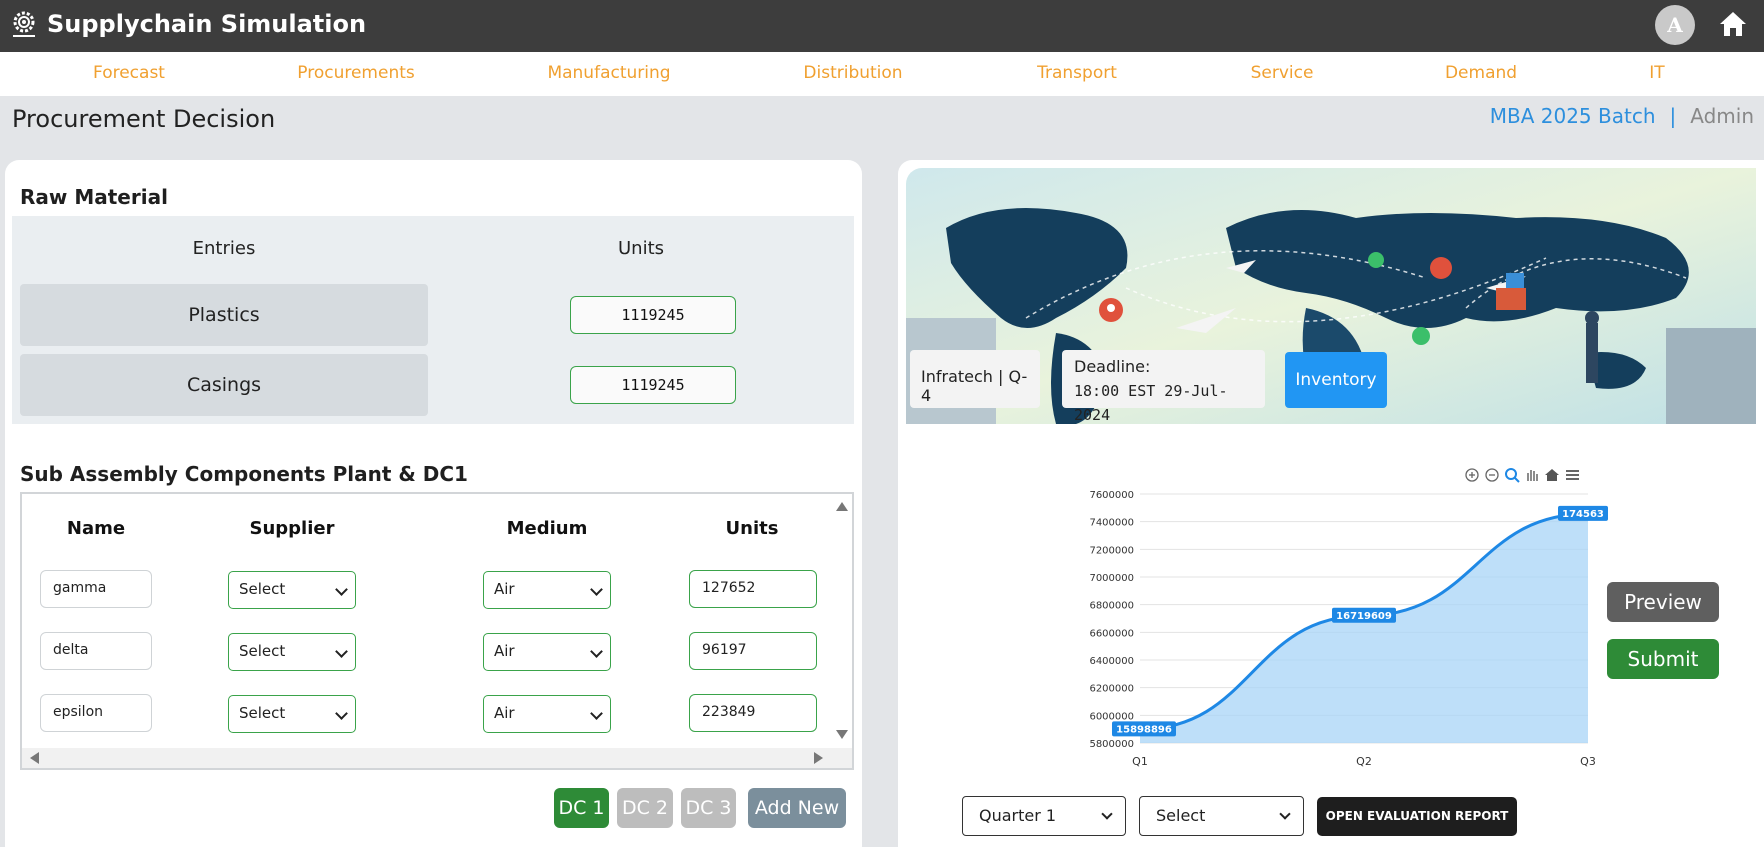 This screenshot has height=847, width=1764. What do you see at coordinates (1663, 659) in the screenshot?
I see `submit-button: Submit` at bounding box center [1663, 659].